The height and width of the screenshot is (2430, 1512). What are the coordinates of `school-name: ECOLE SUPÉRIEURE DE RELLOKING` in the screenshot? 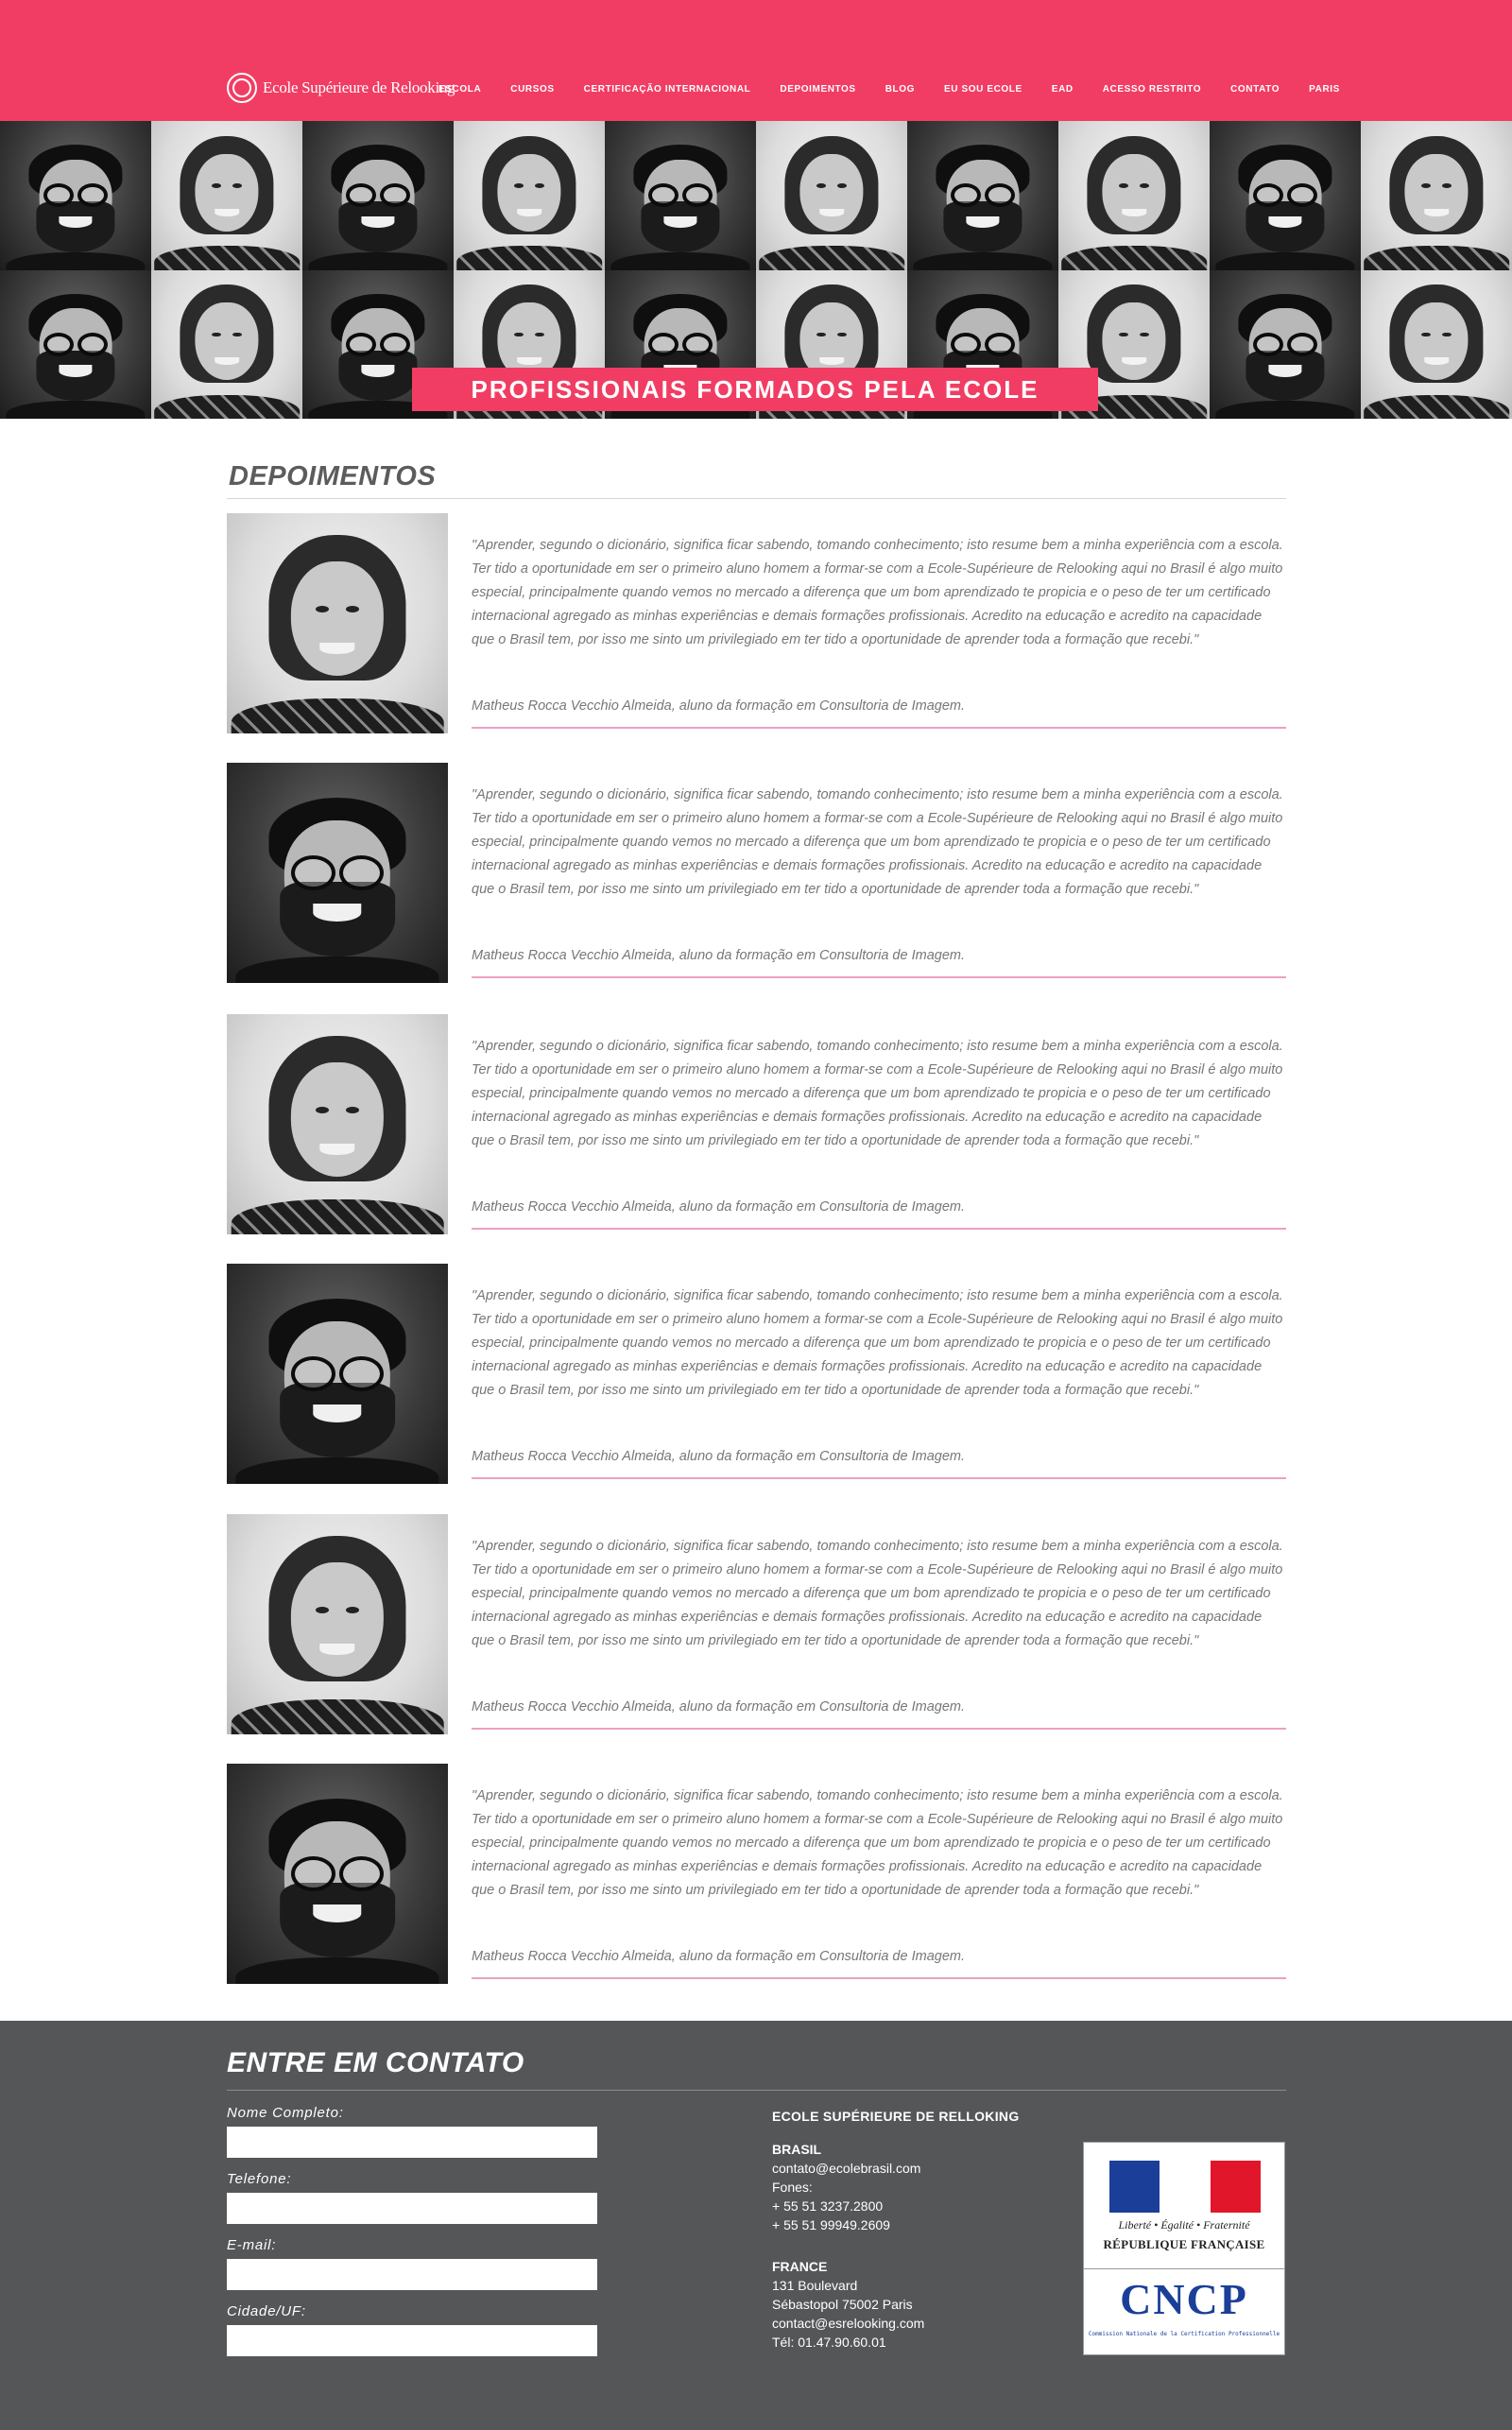 It's located at (896, 2116).